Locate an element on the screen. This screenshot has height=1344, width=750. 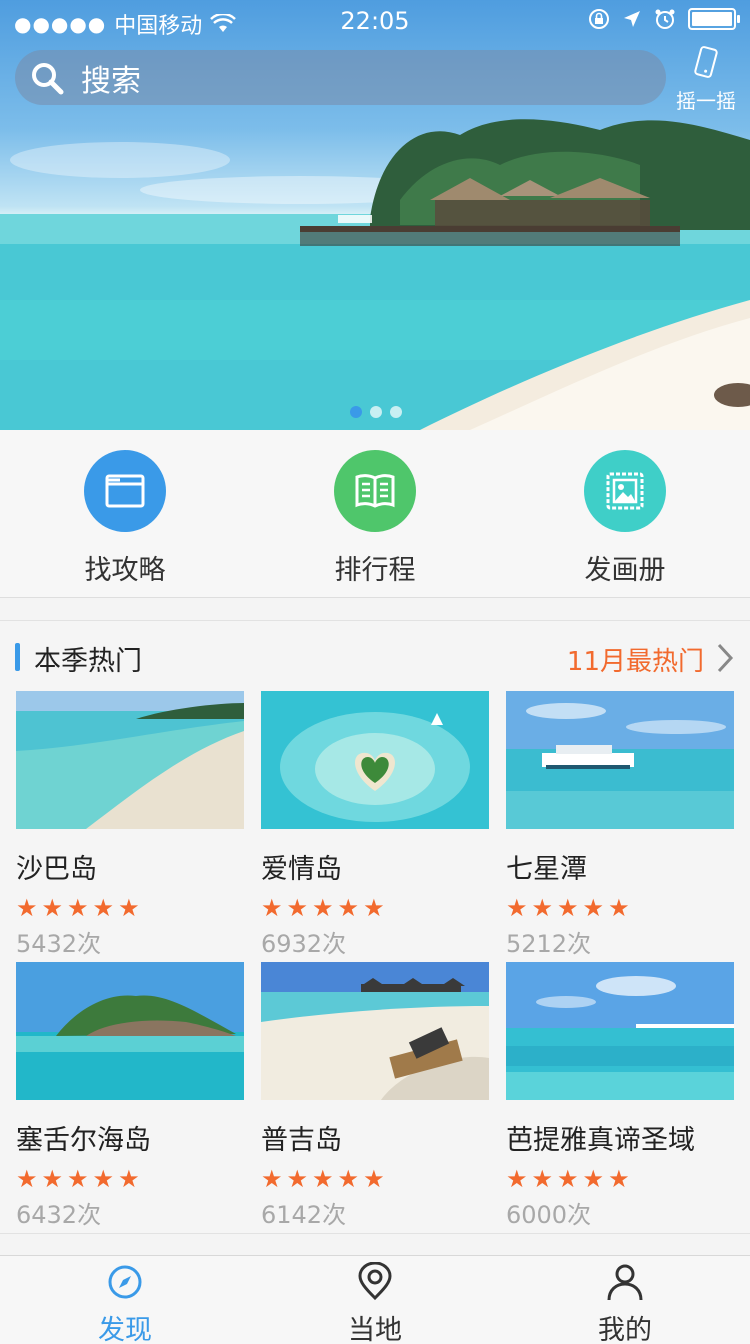
banner-pager is located at coordinates (376, 412).